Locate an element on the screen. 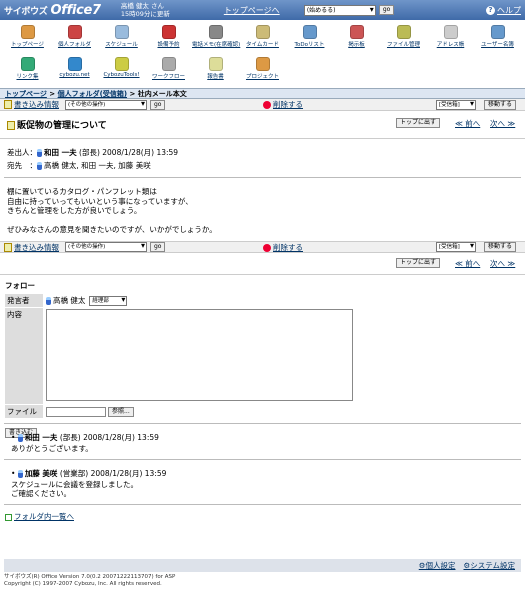 The height and width of the screenshot is (600, 525). app-label: 個人フォルダ is located at coordinates (74, 45).